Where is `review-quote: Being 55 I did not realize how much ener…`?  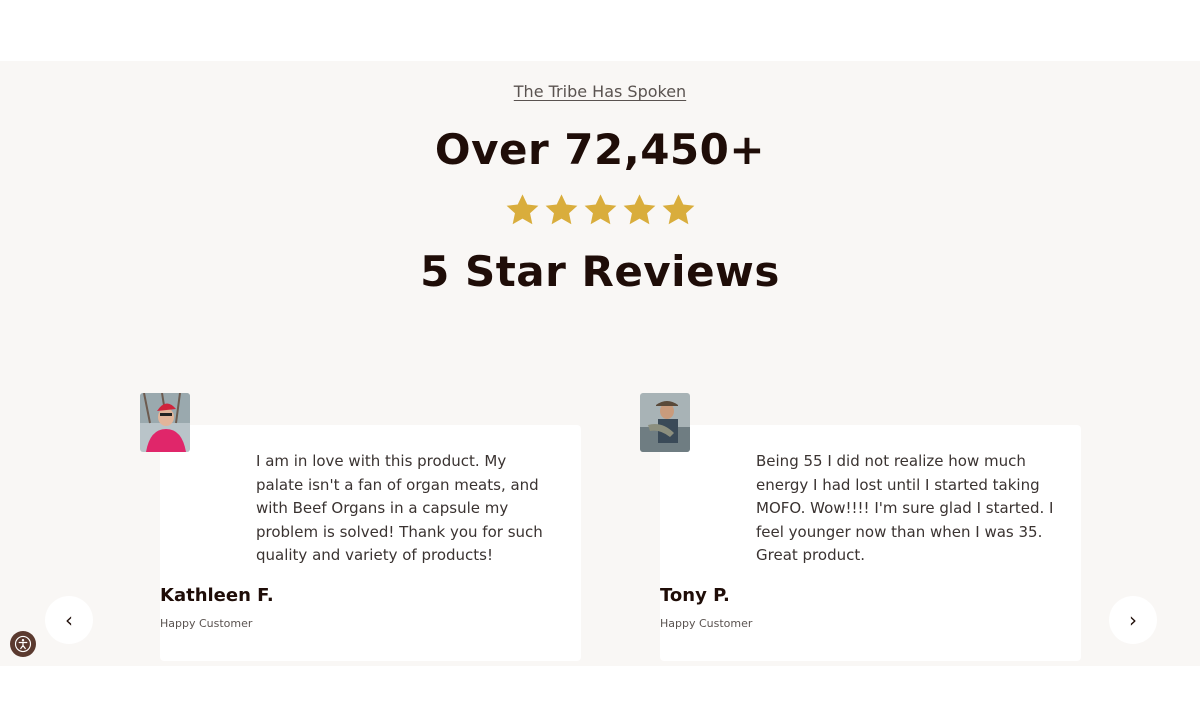 review-quote: Being 55 I did not realize how much ener… is located at coordinates (905, 508).